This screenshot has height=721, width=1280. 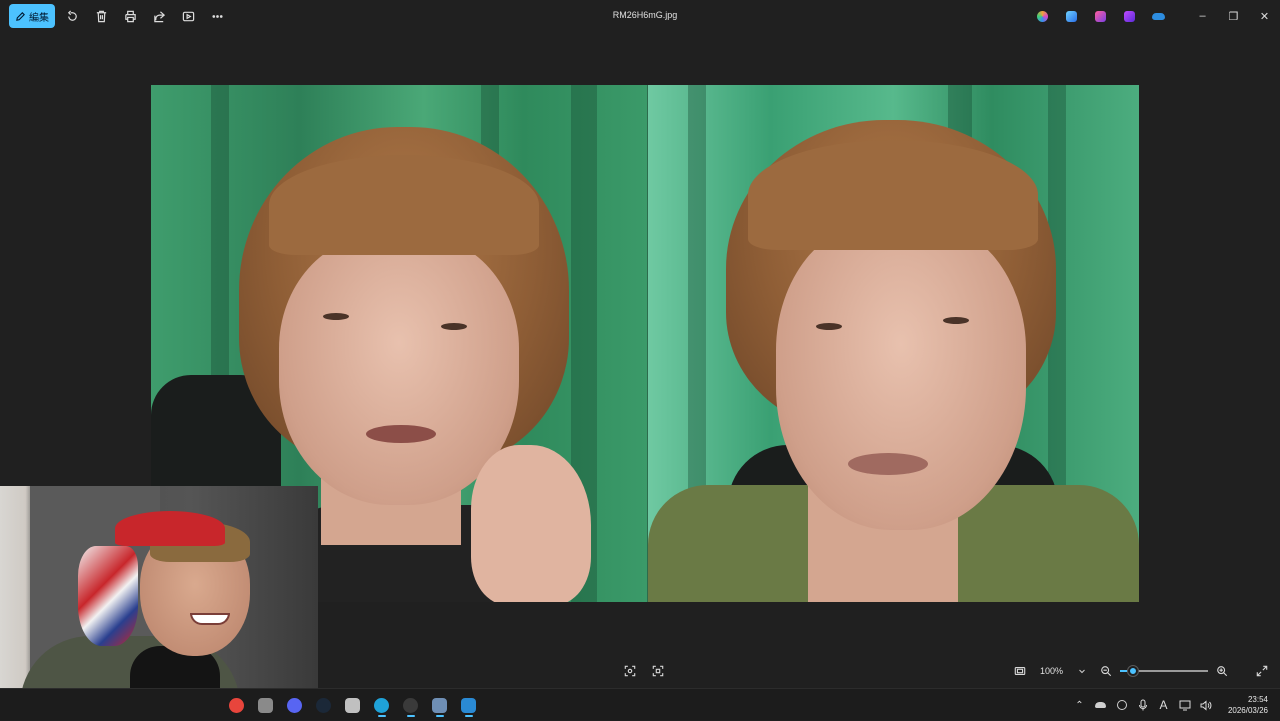 What do you see at coordinates (1205, 705) in the screenshot?
I see `volume-icon` at bounding box center [1205, 705].